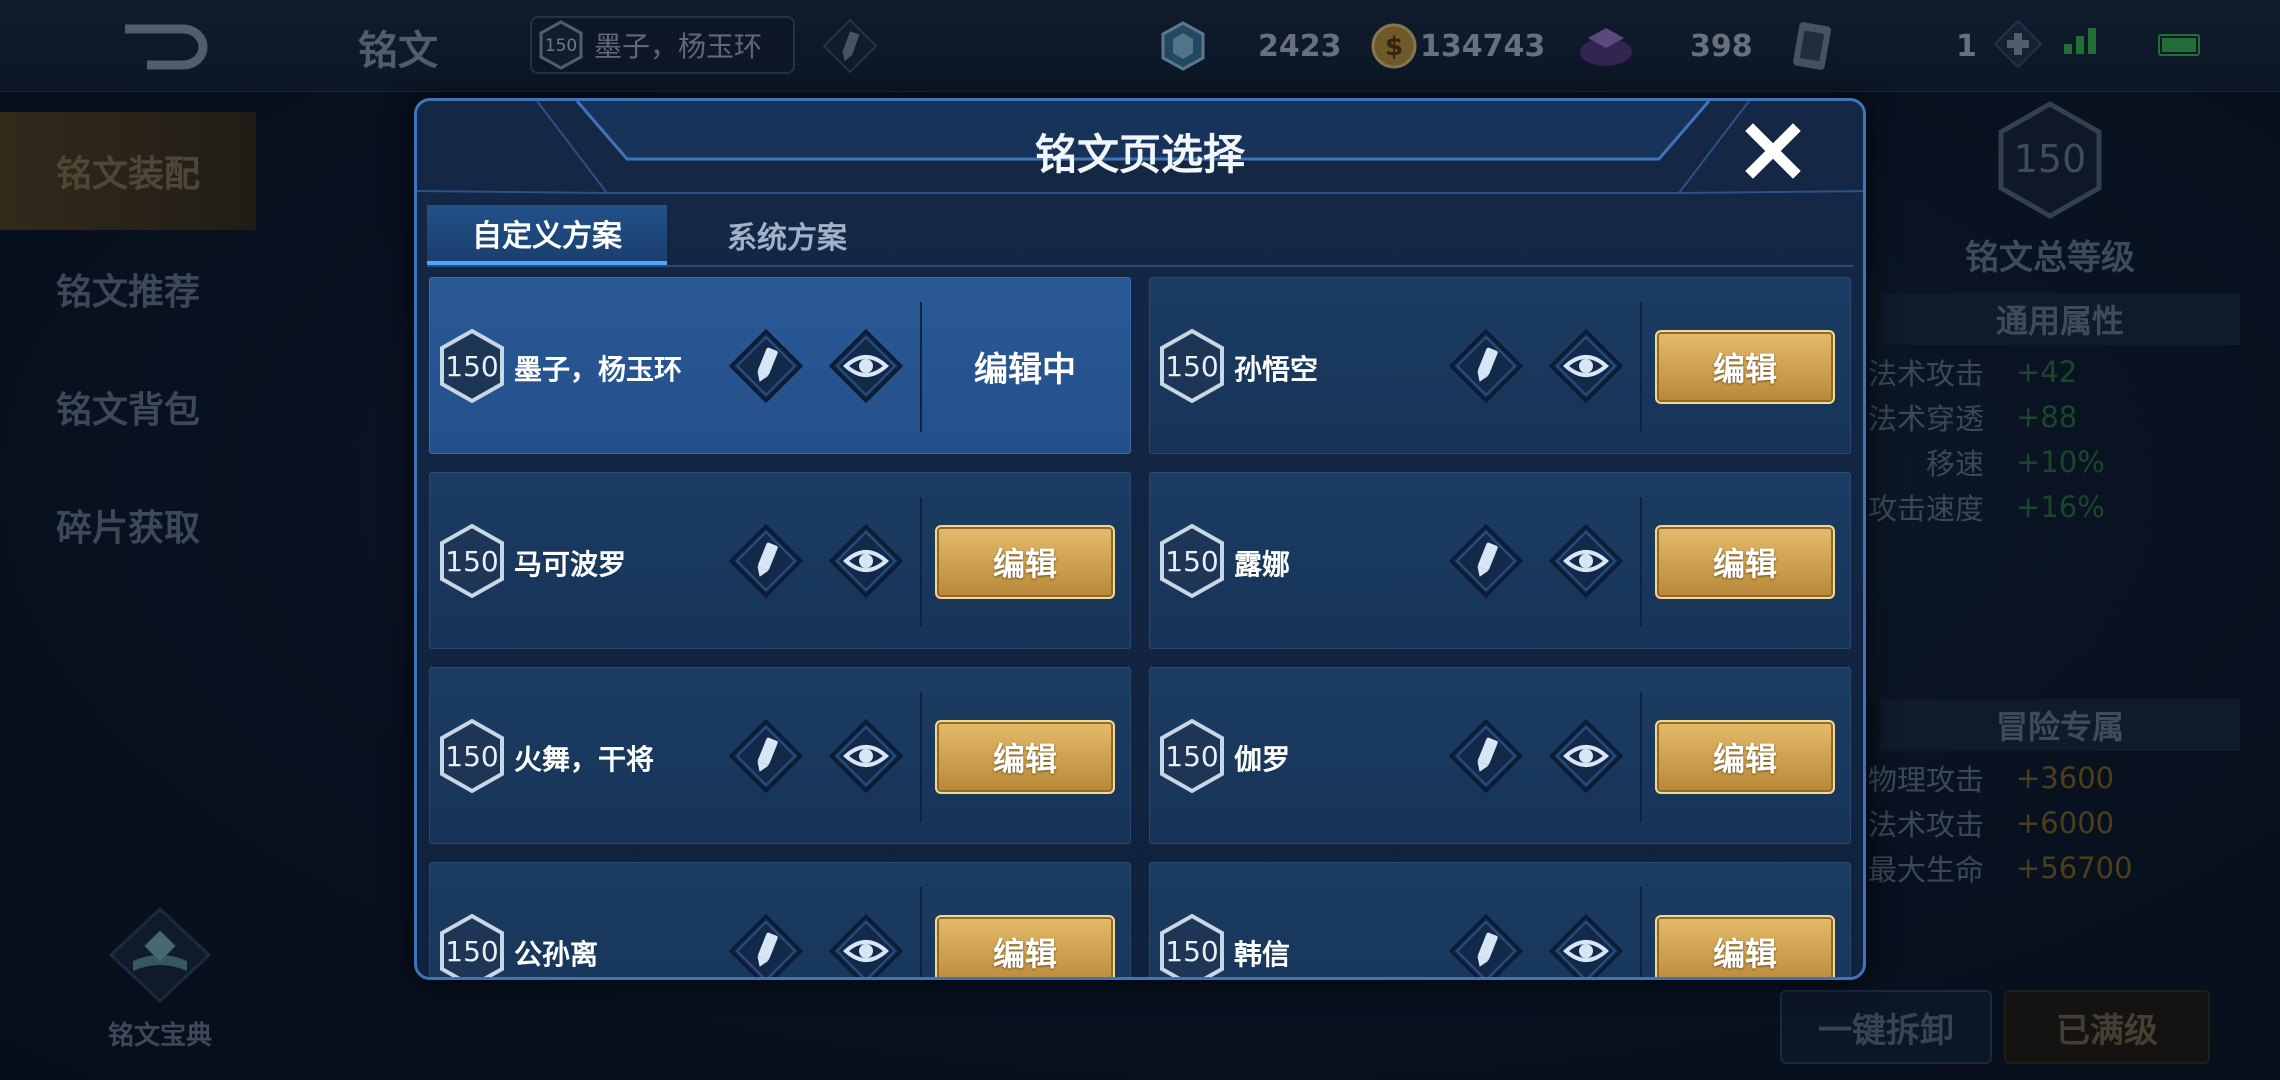 The image size is (2280, 1080). Describe the element at coordinates (1262, 759) in the screenshot. I see `rune-page-name: 伽罗` at that location.